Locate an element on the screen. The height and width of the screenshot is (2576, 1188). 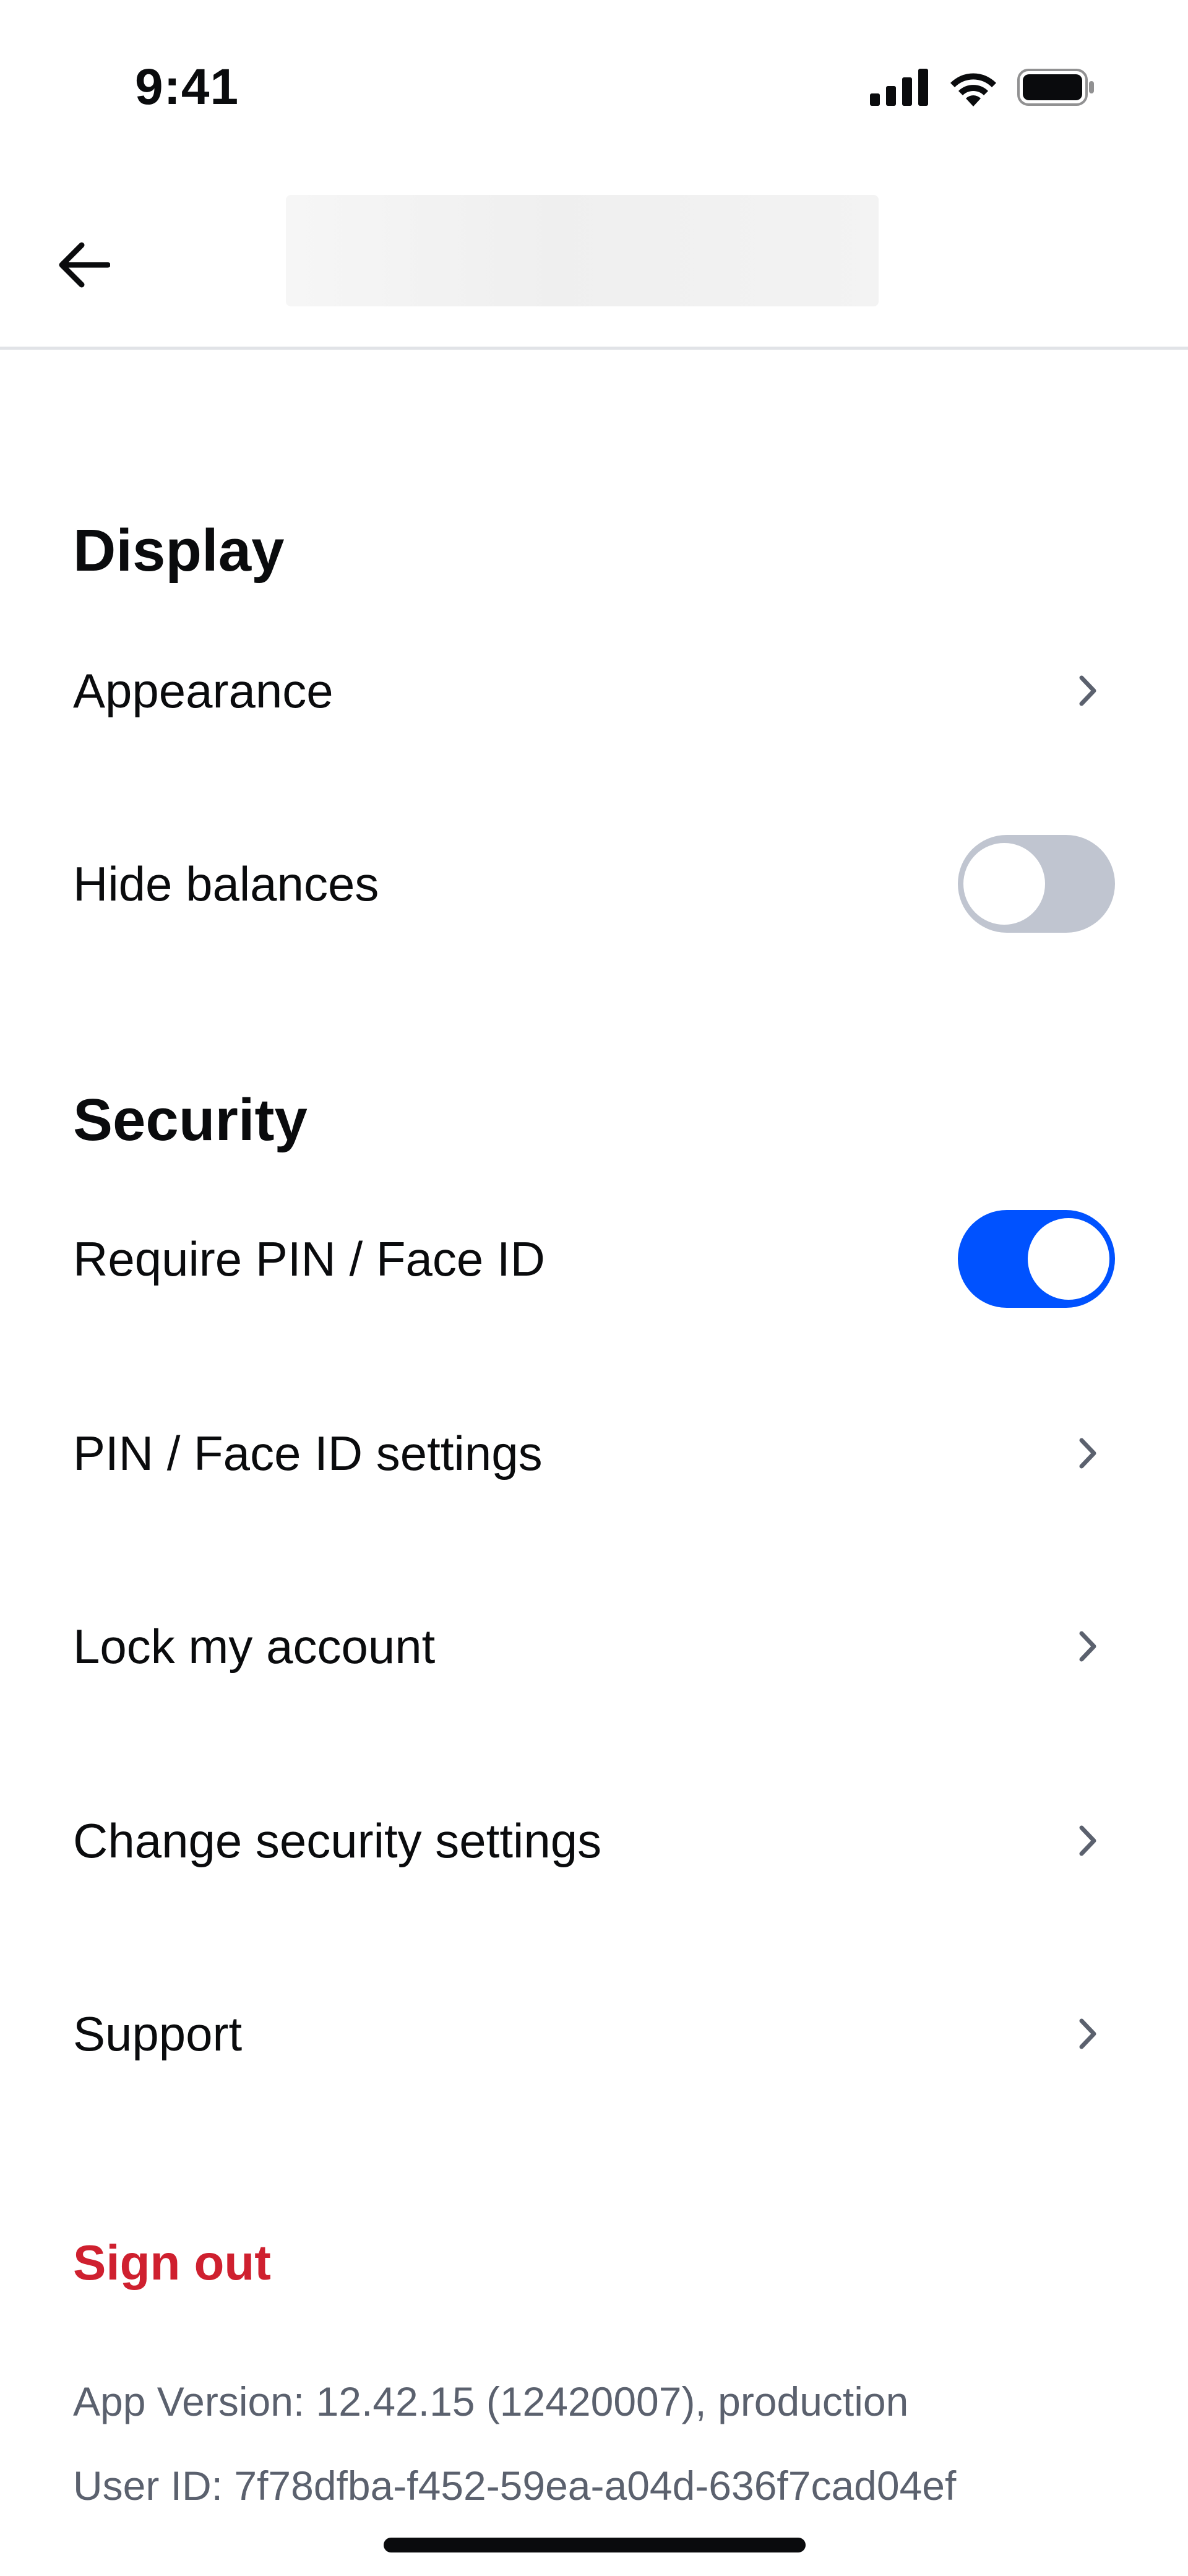
hide-balances-toggle is located at coordinates (1036, 884).